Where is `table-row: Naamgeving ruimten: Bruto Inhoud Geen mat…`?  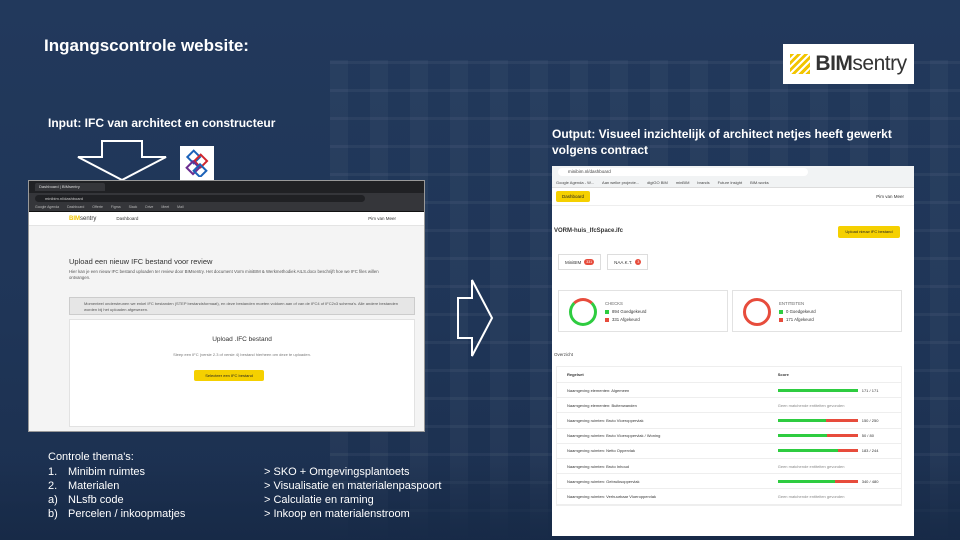
table-row: Naamgeving ruimten: Bruto Inhoud Geen mat… is located at coordinates (729, 467).